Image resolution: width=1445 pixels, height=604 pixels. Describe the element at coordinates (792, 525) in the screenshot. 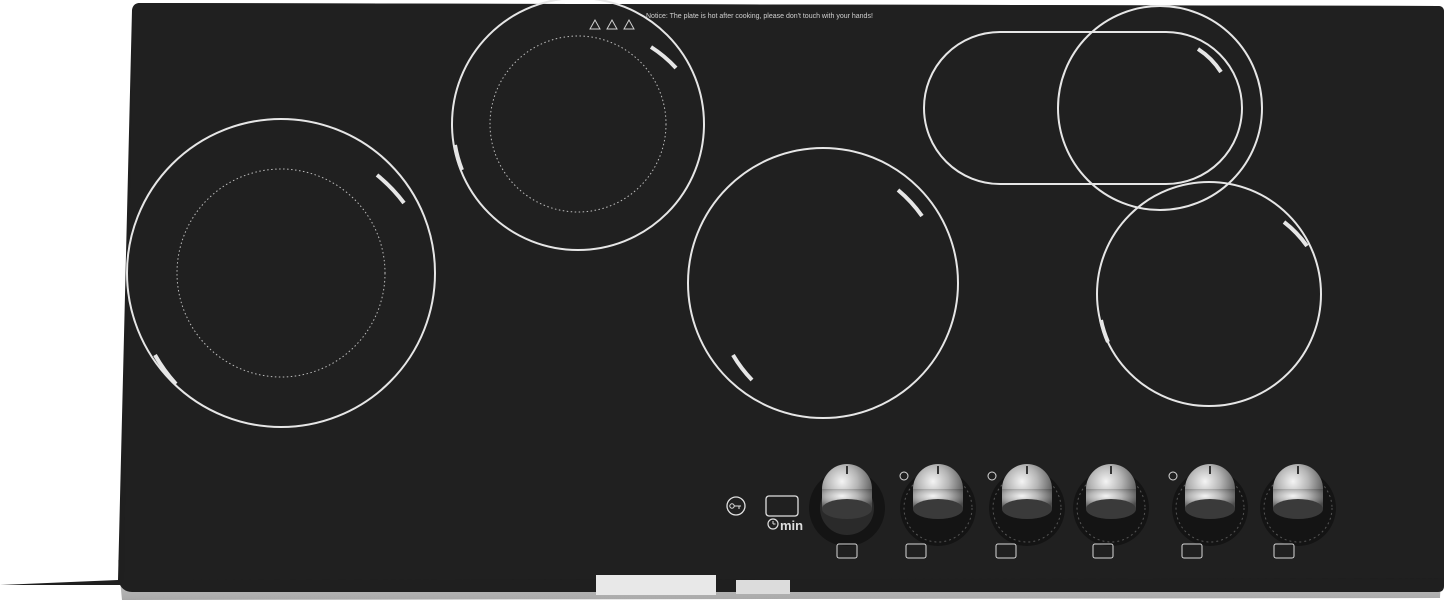

I see `timer-unit-label: min` at that location.